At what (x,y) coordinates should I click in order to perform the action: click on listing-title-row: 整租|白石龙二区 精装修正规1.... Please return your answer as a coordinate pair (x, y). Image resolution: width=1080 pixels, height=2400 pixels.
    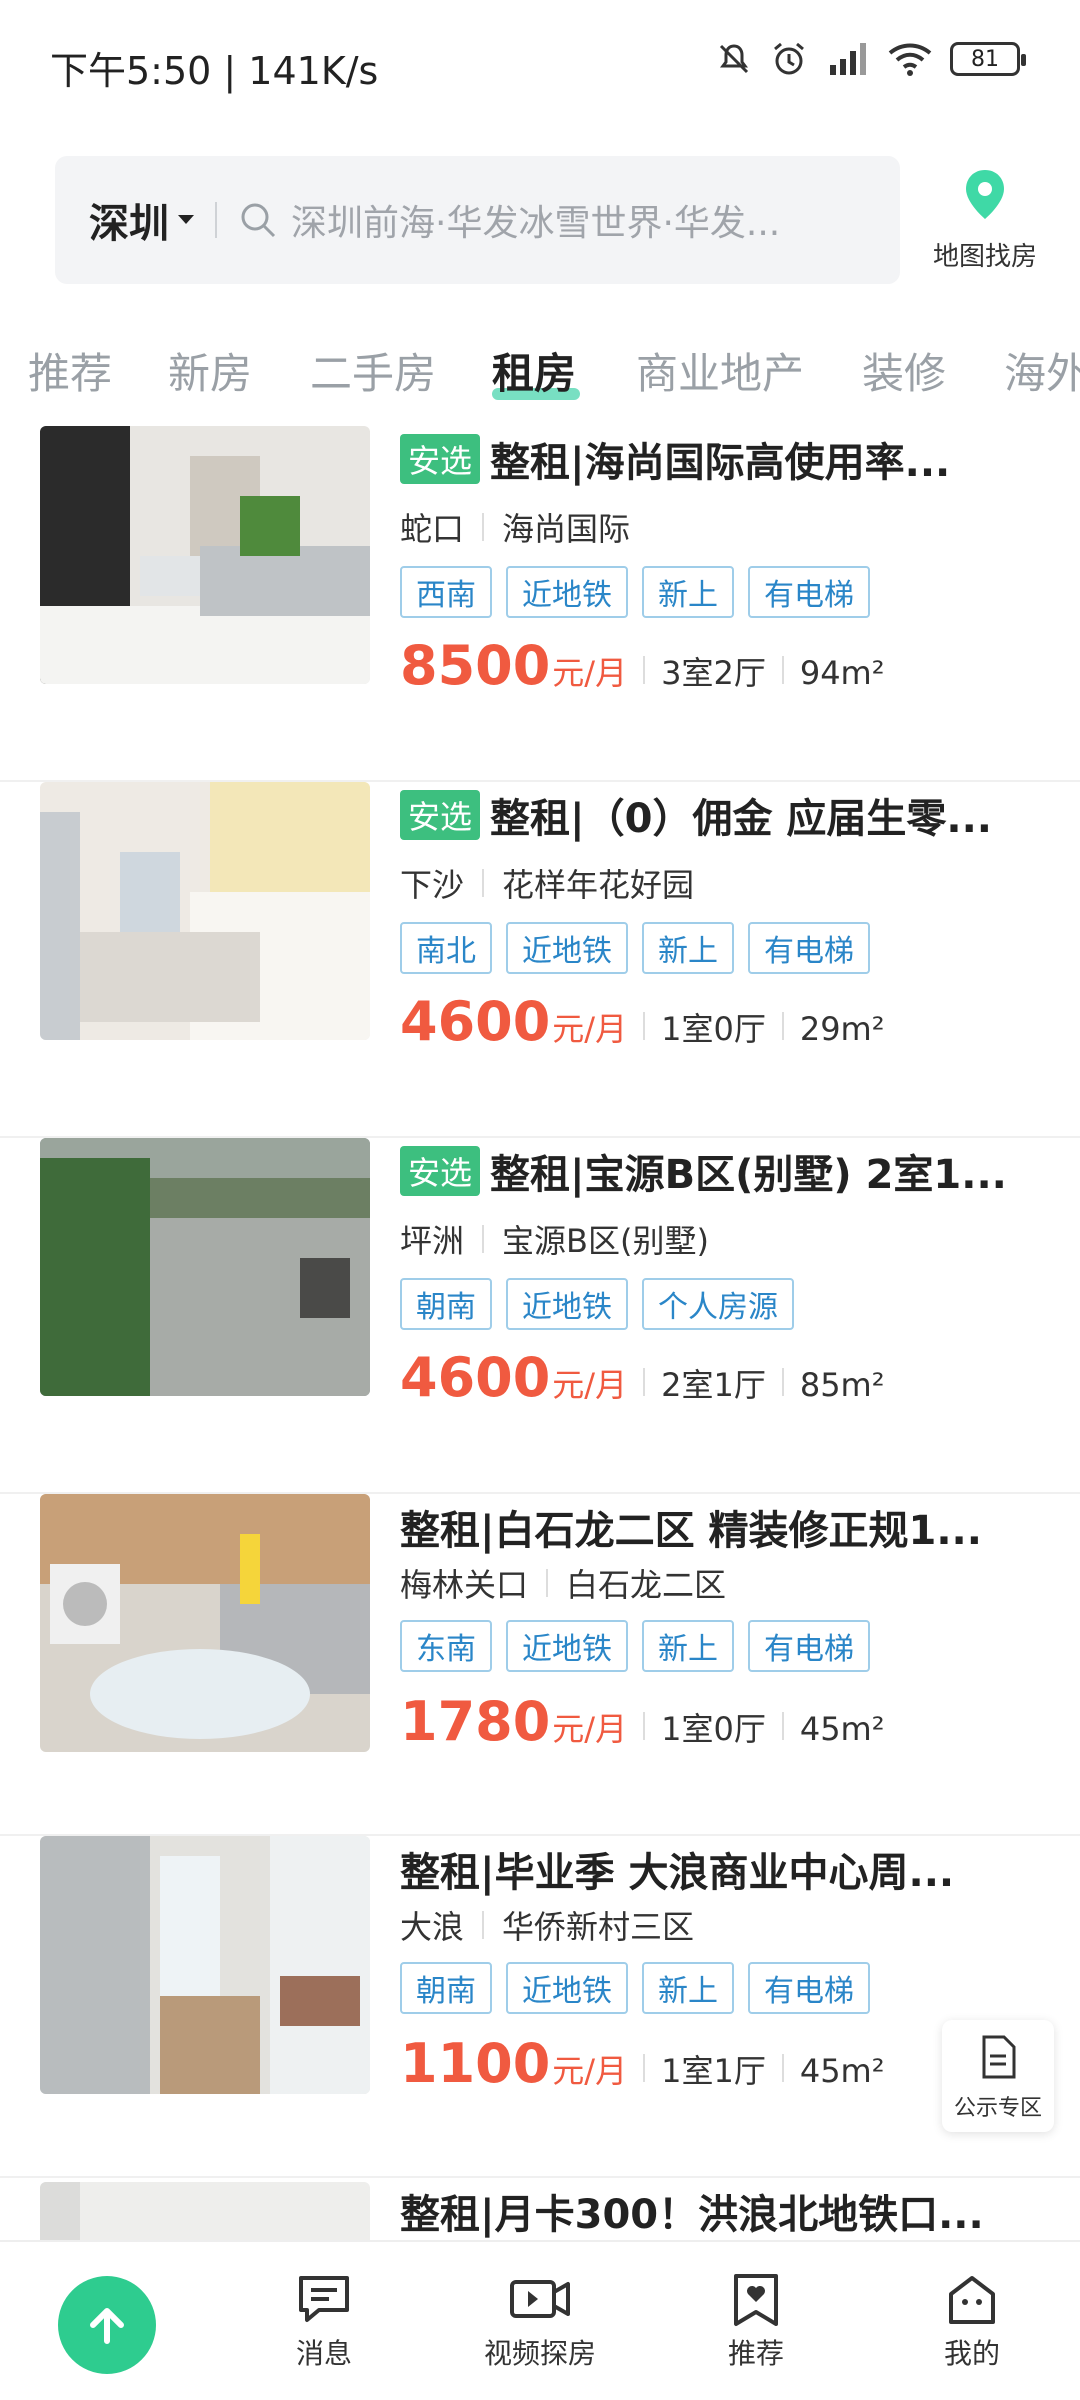
    Looking at the image, I should click on (720, 1527).